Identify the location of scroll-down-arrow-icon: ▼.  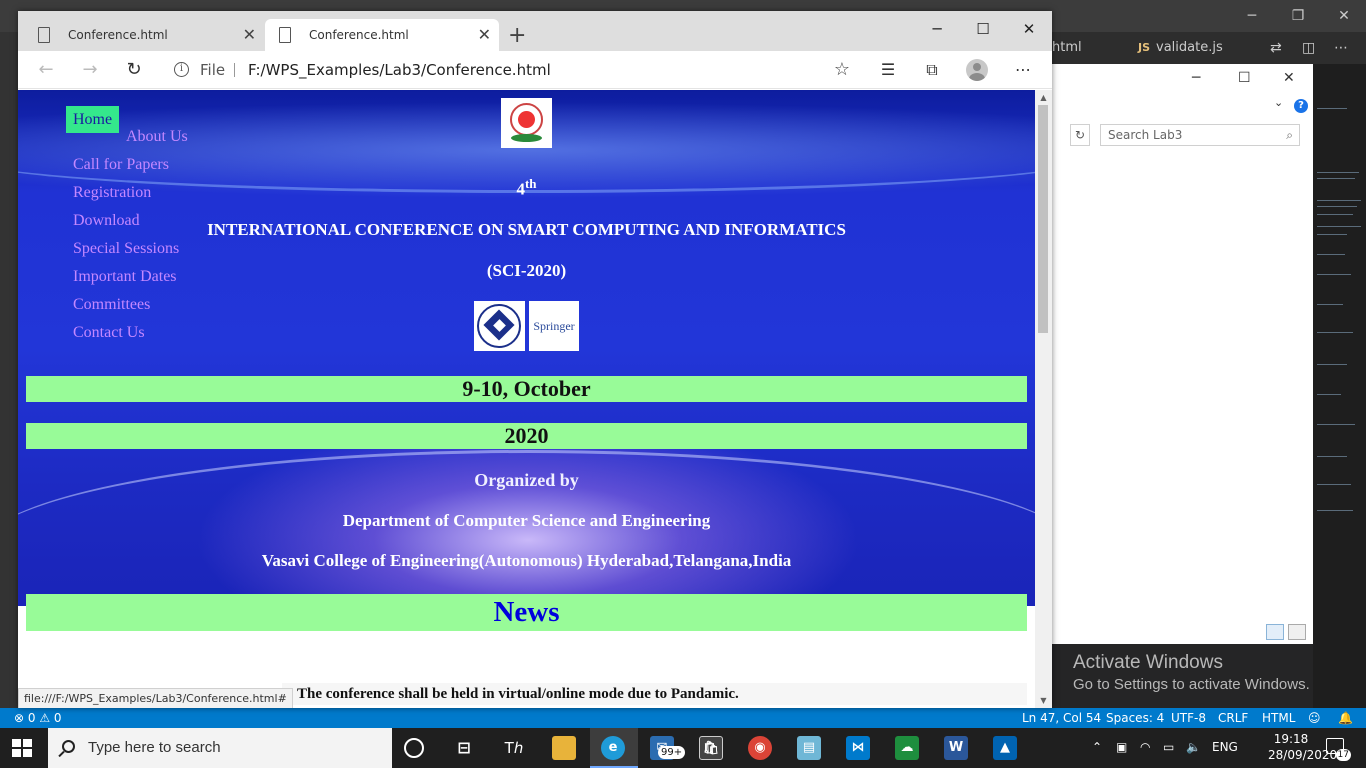
(1043, 700).